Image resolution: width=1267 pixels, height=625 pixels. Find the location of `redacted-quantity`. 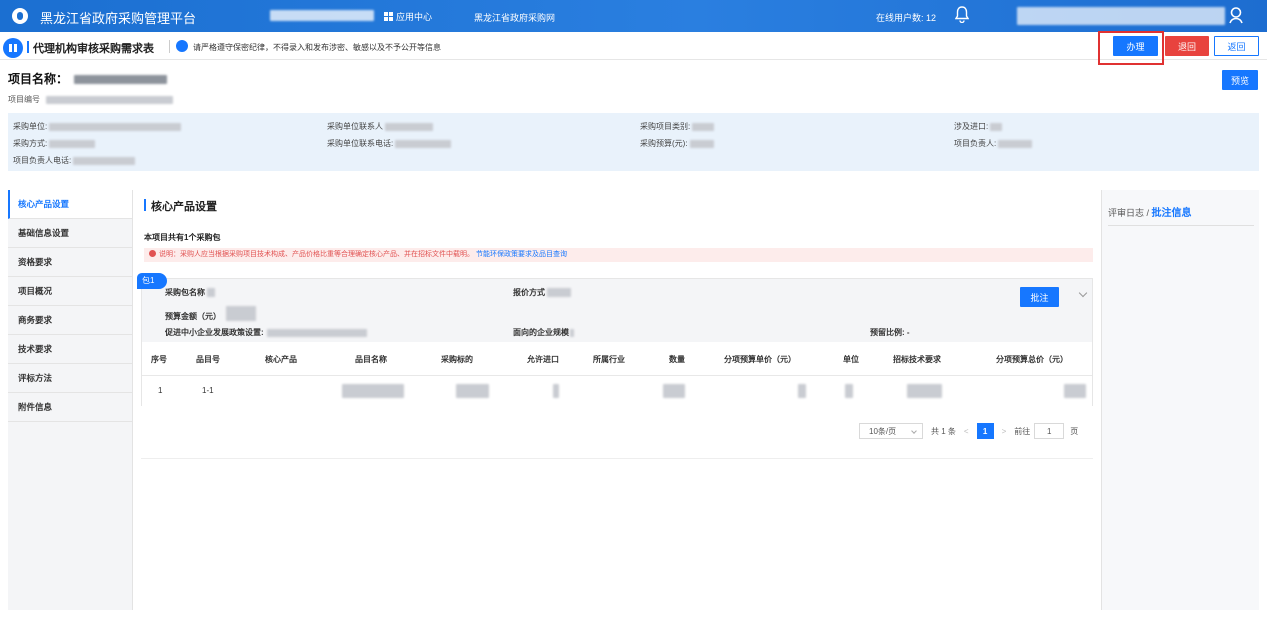

redacted-quantity is located at coordinates (674, 391).